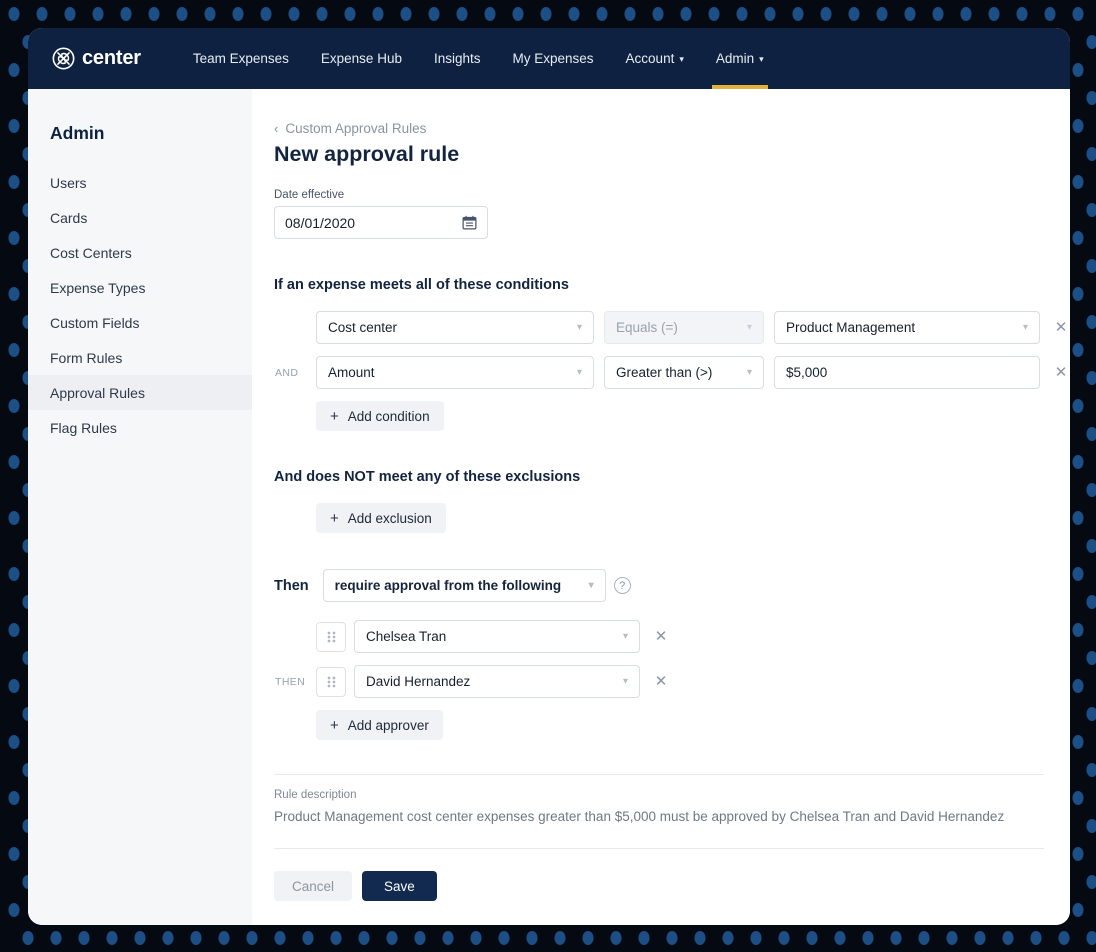 This screenshot has width=1096, height=952. I want to click on condition-row: AND Amount ▾ Greater than (>) ▾ $5,000 ✕, so click(670, 372).